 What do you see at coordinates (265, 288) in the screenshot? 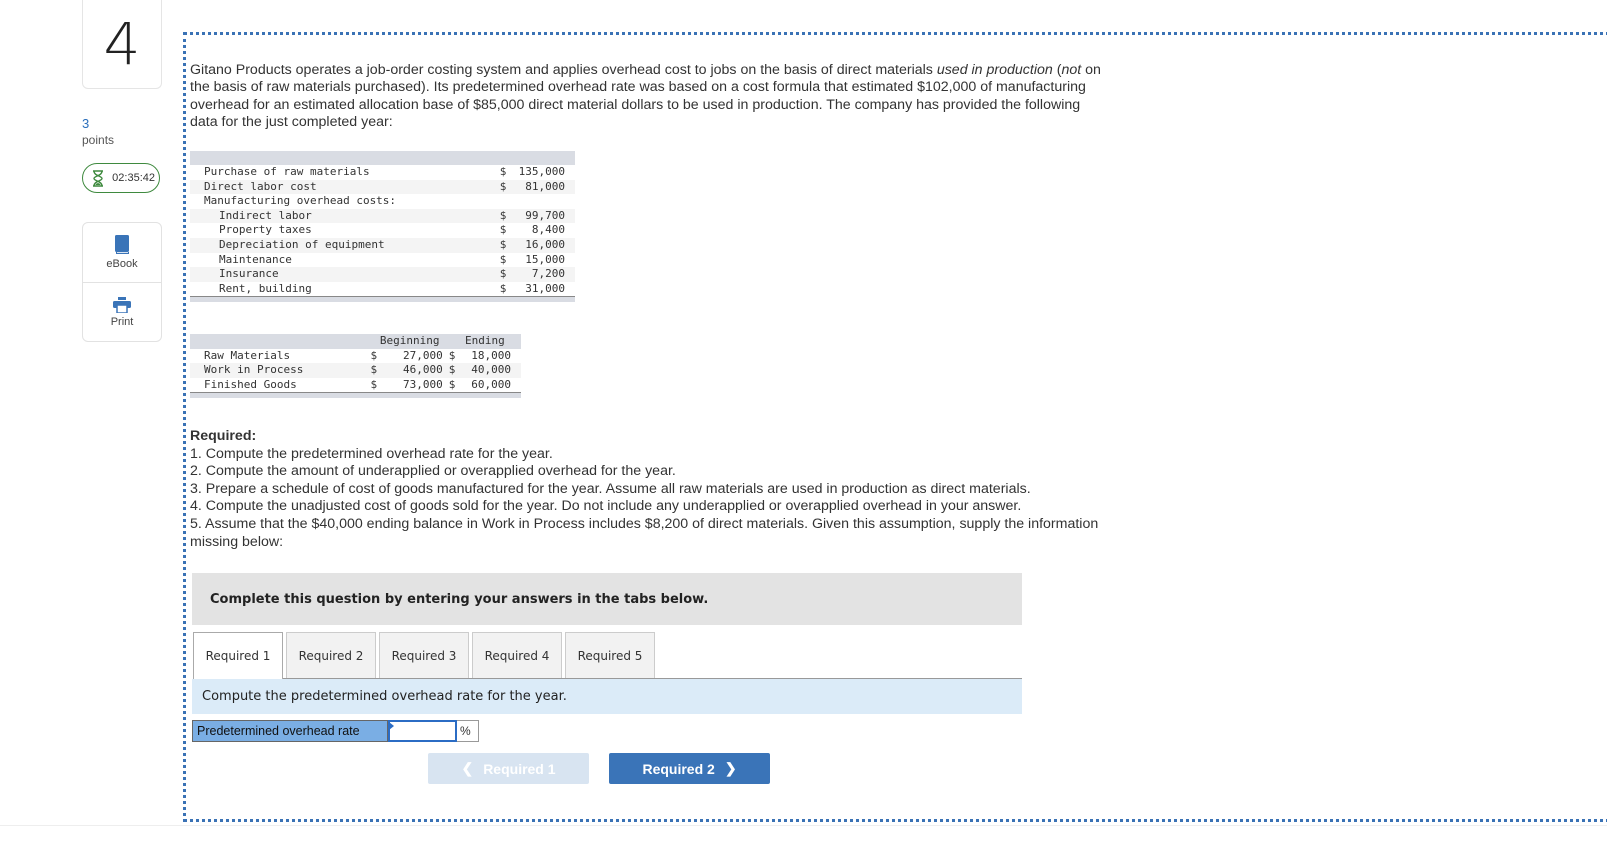
I see `cost-label: Rent, building` at bounding box center [265, 288].